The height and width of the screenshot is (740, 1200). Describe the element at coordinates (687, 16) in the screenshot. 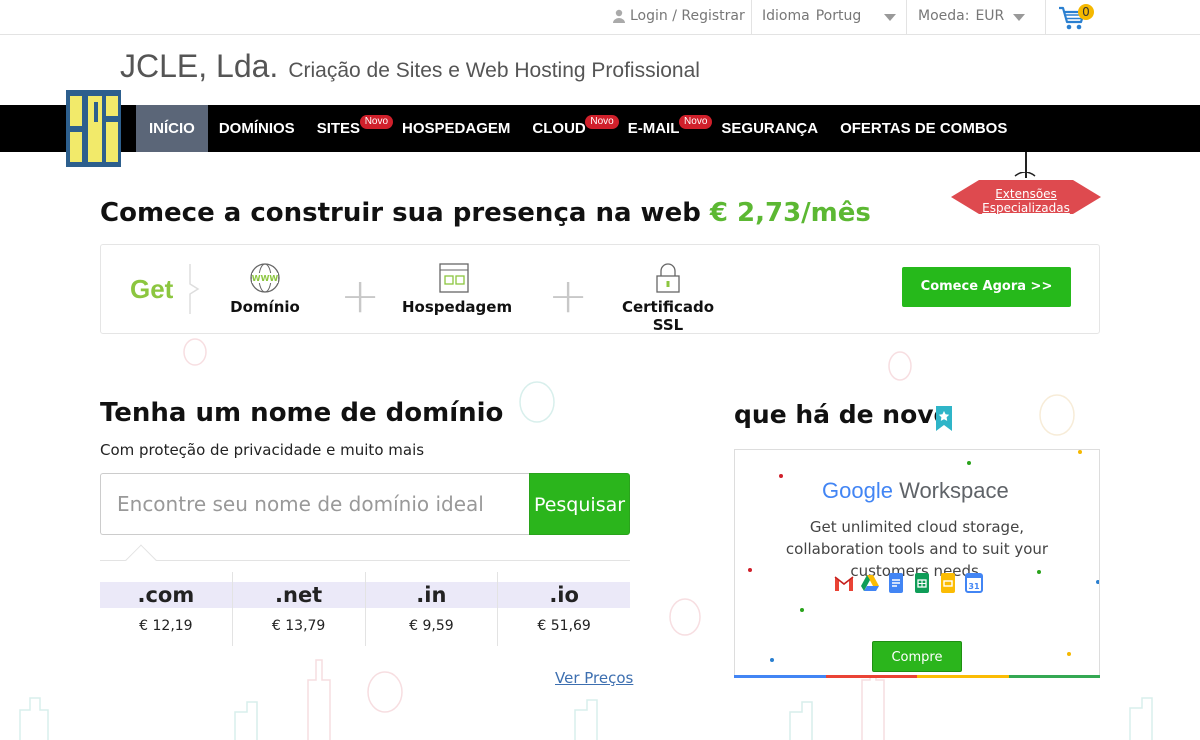

I see `login-label: Login / Registrar` at that location.